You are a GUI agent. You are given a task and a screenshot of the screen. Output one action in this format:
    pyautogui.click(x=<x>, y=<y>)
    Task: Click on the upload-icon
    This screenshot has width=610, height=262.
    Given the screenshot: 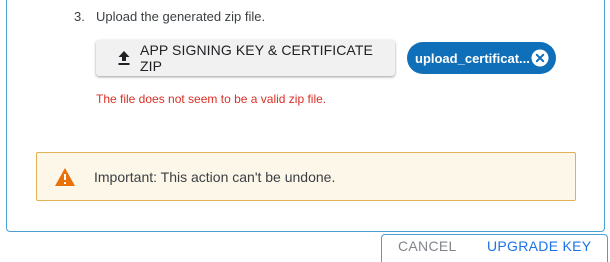 What is the action you would take?
    pyautogui.click(x=124, y=58)
    